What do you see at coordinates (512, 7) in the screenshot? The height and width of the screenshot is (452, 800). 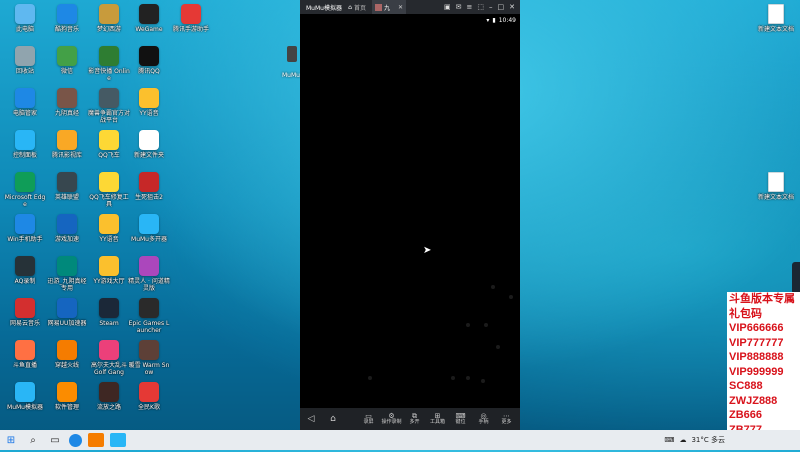 I see `close-icon: ✕` at bounding box center [512, 7].